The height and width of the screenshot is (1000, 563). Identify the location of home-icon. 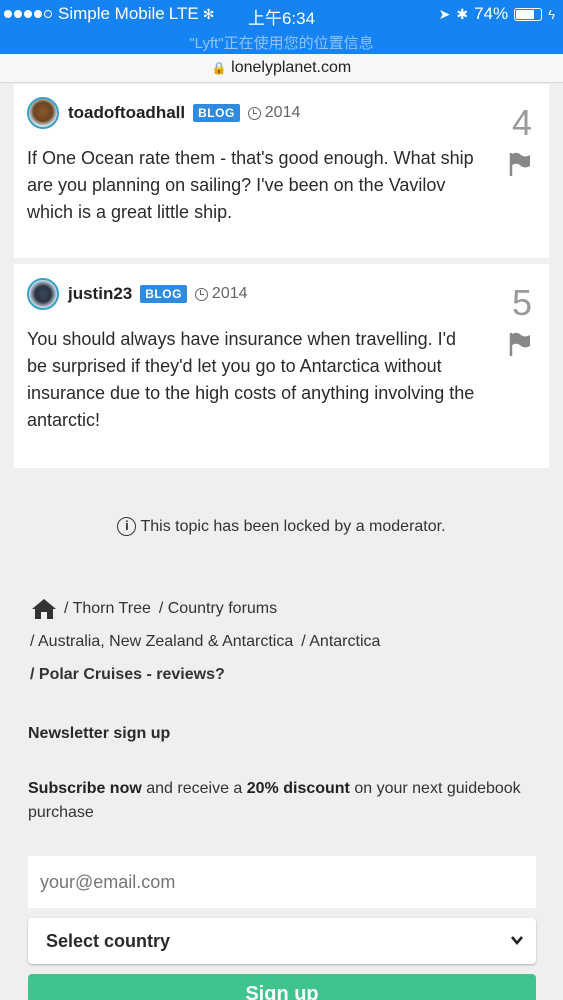
(44, 609).